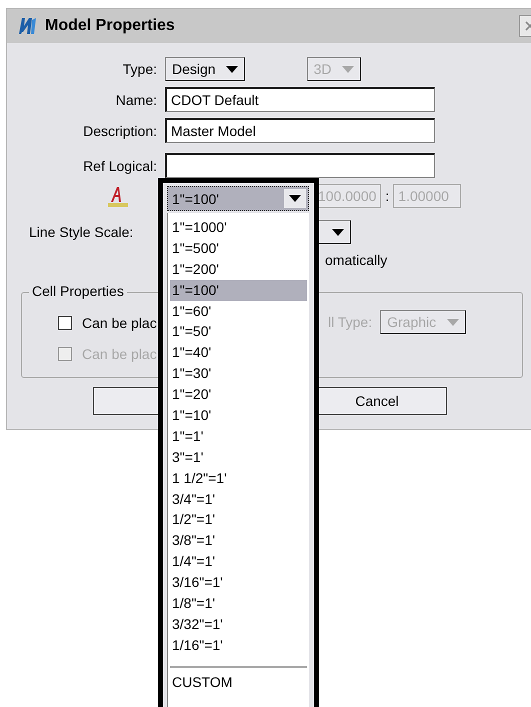 This screenshot has width=531, height=707. Describe the element at coordinates (238, 269) in the screenshot. I see `list-item: 1"=200'` at that location.